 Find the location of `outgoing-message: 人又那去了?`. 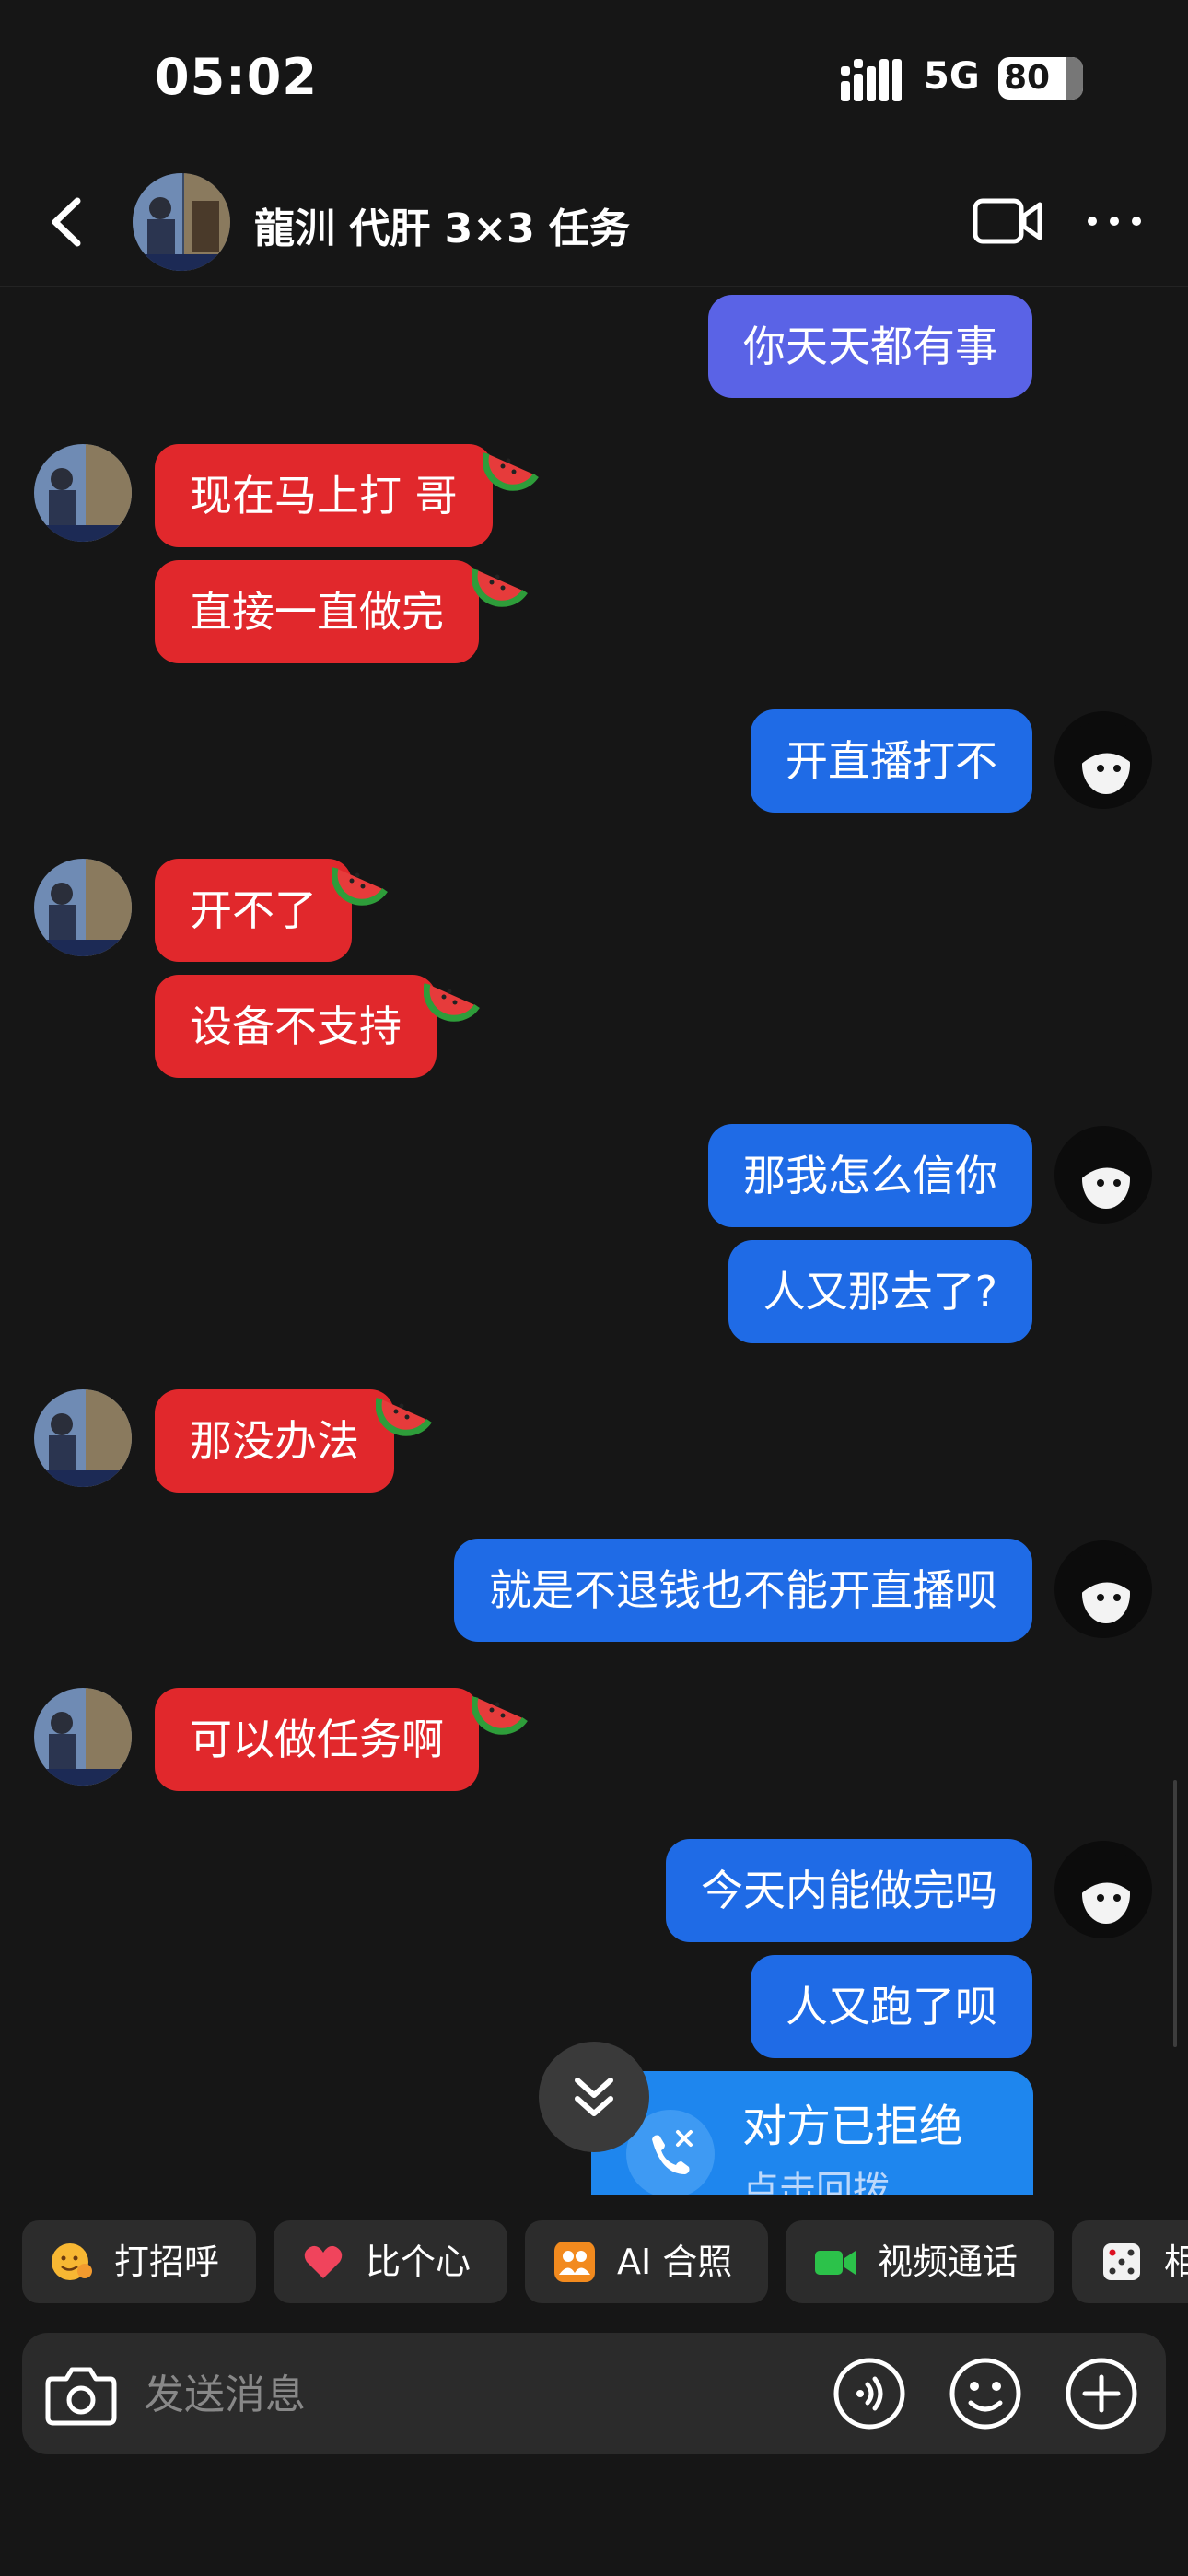

outgoing-message: 人又那去了? is located at coordinates (880, 1291).